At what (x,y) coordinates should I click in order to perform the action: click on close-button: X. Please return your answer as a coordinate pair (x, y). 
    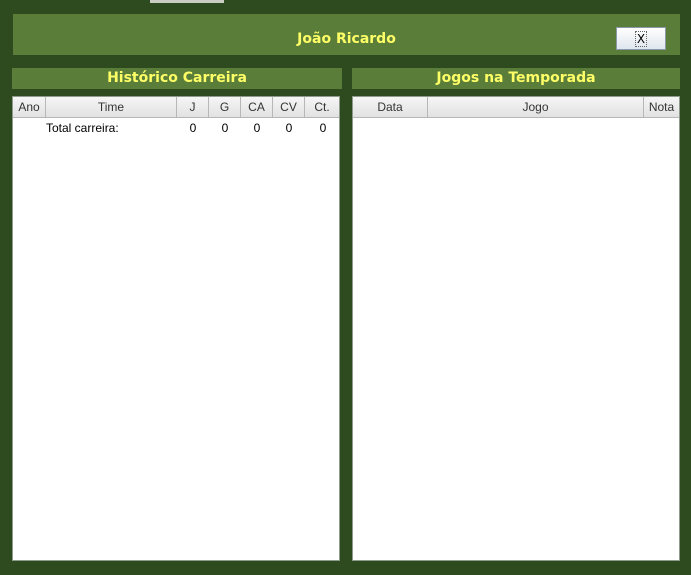
    Looking at the image, I should click on (641, 38).